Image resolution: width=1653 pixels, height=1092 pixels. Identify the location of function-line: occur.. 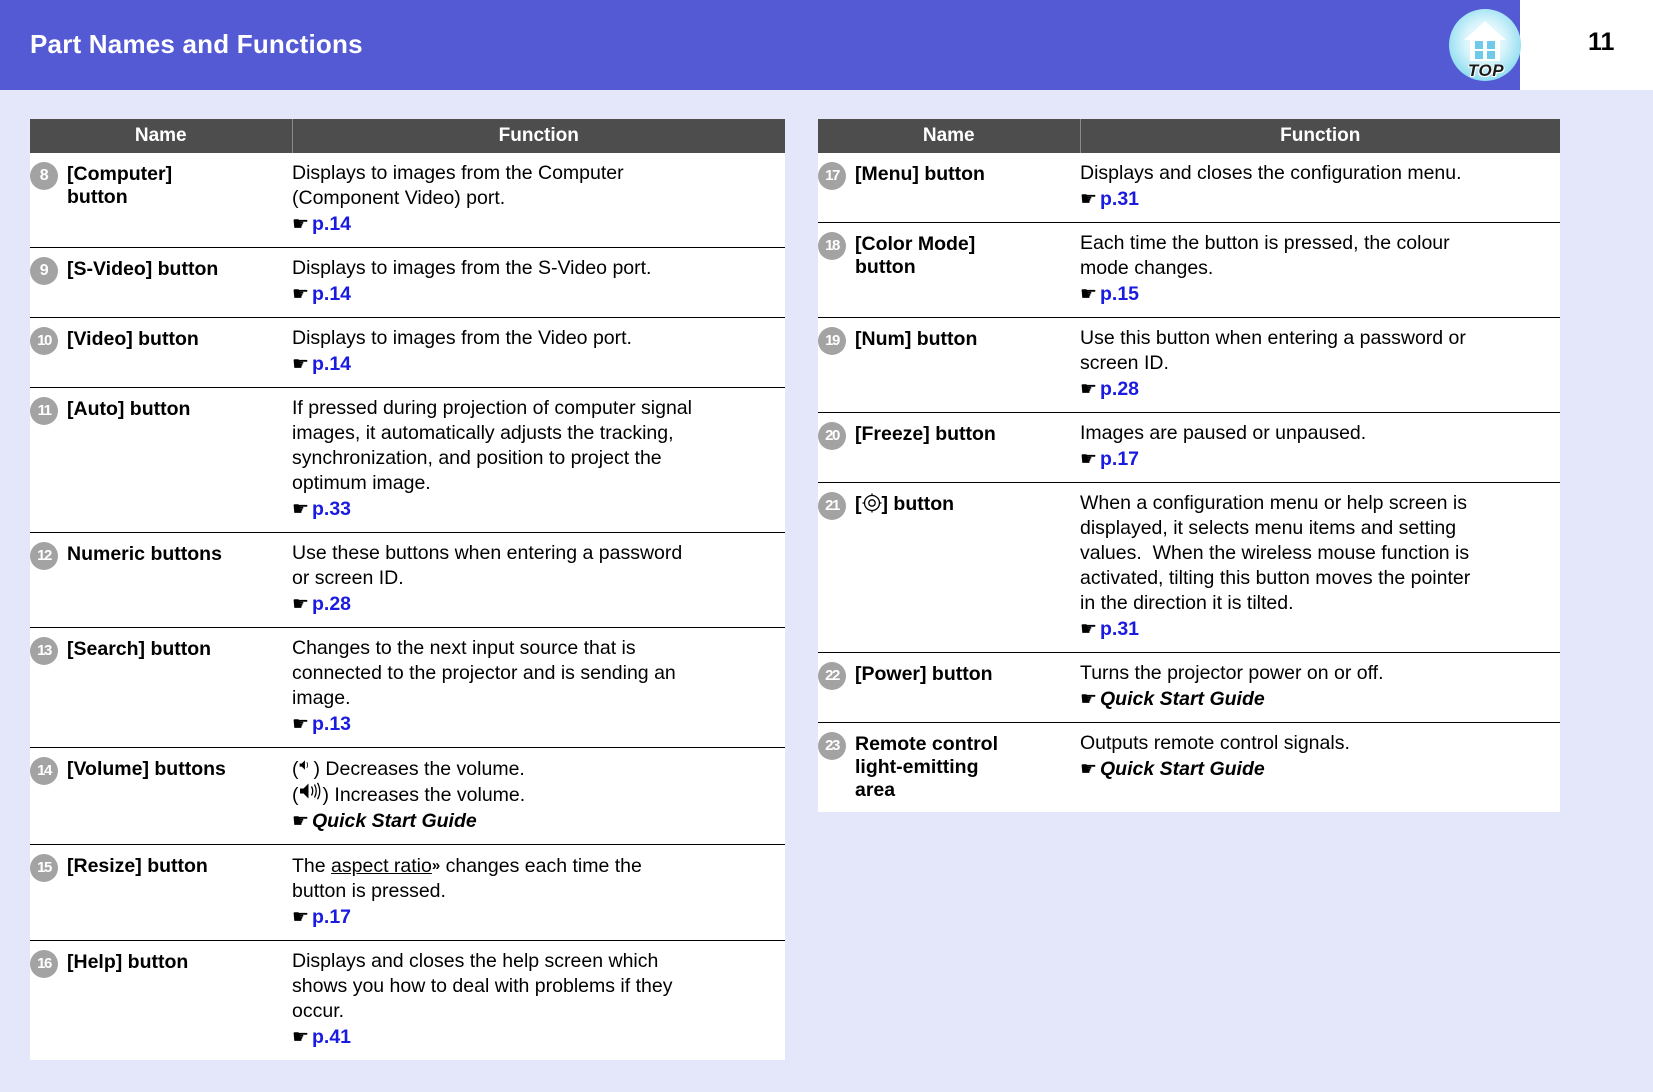
(318, 1011).